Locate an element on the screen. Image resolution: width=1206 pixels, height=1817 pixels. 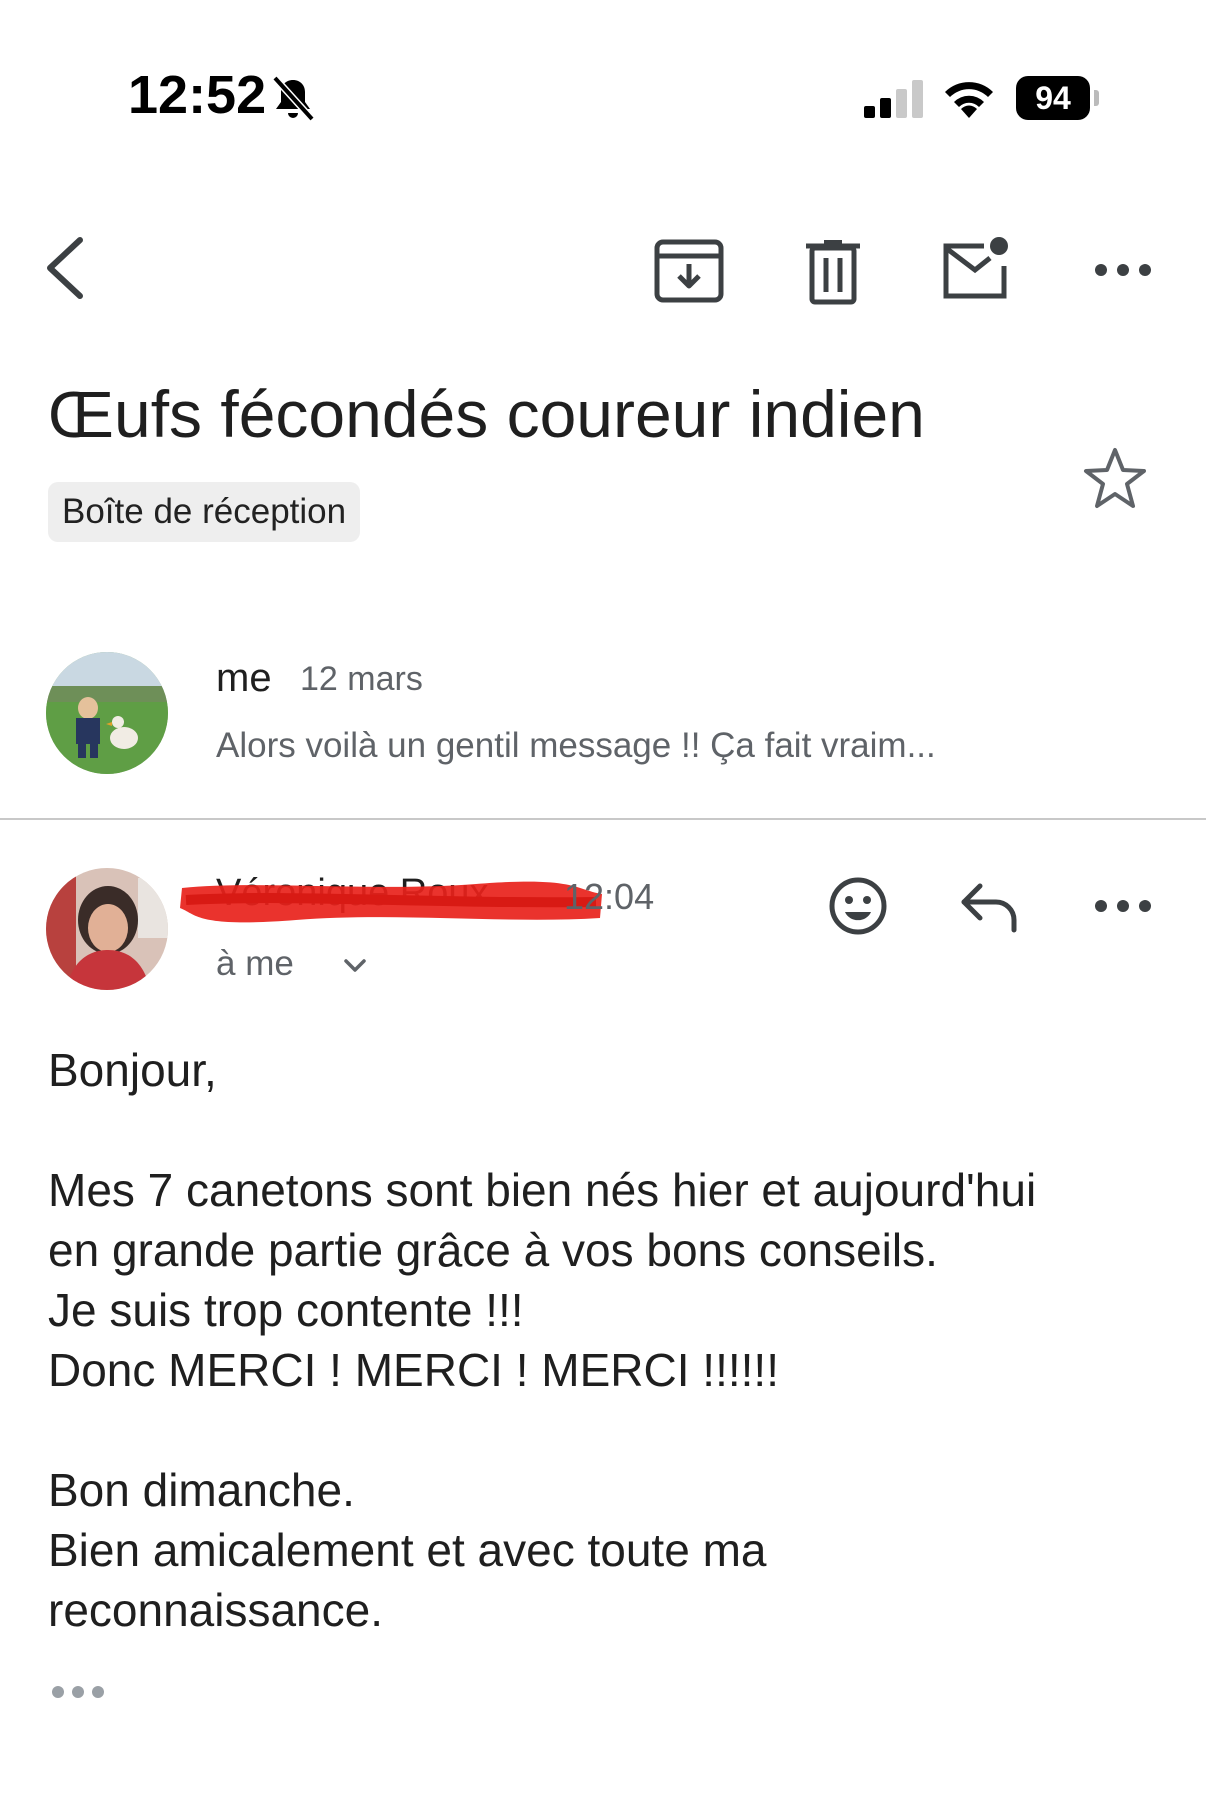
body-line: Bonjour, is located at coordinates (132, 1070).